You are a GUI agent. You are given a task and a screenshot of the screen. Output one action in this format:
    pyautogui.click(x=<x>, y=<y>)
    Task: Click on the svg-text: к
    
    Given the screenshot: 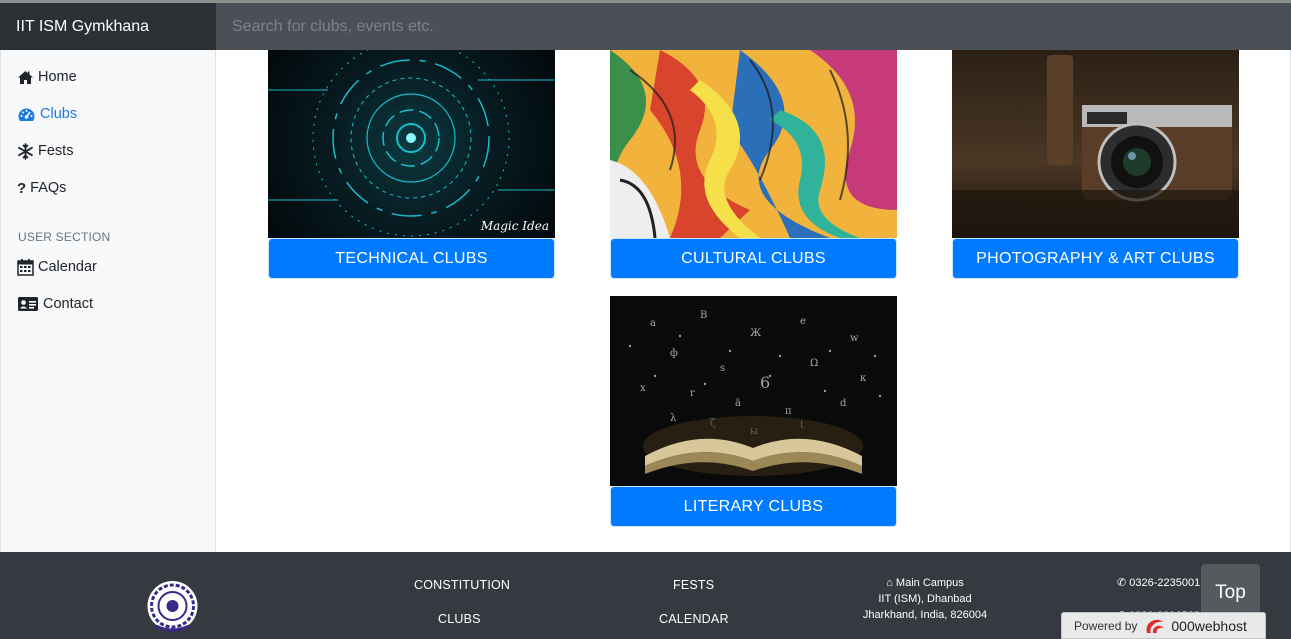 What is the action you would take?
    pyautogui.click(x=863, y=378)
    